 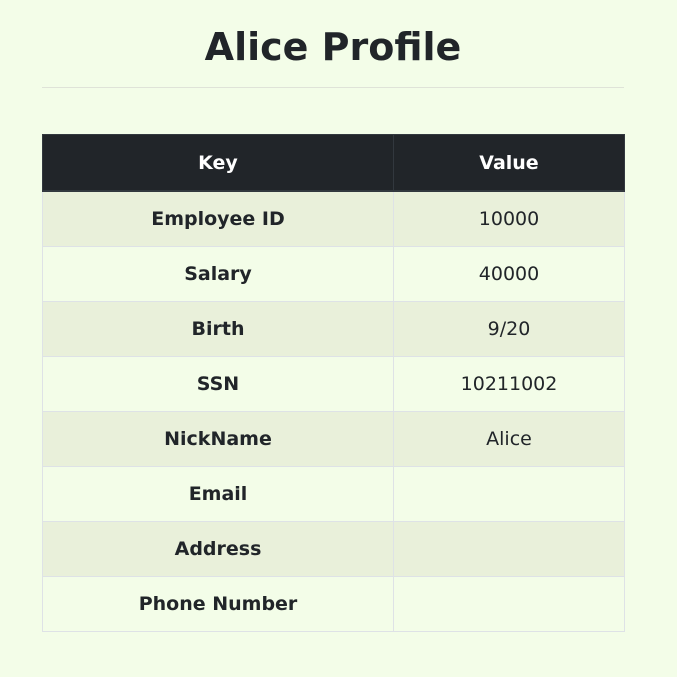 What do you see at coordinates (218, 549) in the screenshot?
I see `row-key: Address` at bounding box center [218, 549].